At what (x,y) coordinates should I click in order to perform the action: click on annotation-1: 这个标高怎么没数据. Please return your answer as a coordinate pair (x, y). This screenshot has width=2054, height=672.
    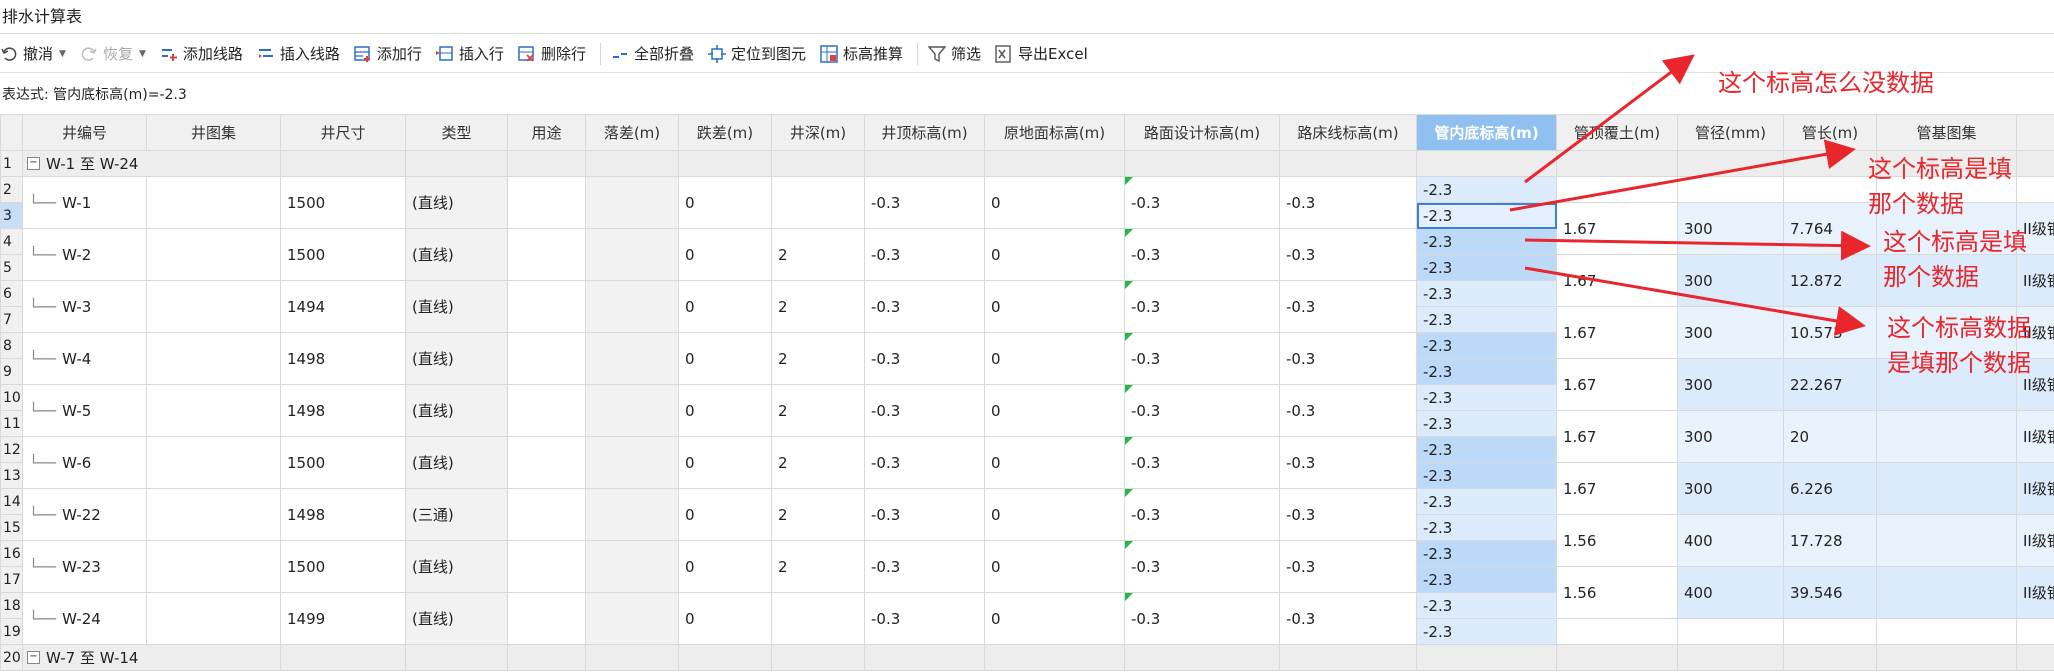
    Looking at the image, I should click on (1826, 83).